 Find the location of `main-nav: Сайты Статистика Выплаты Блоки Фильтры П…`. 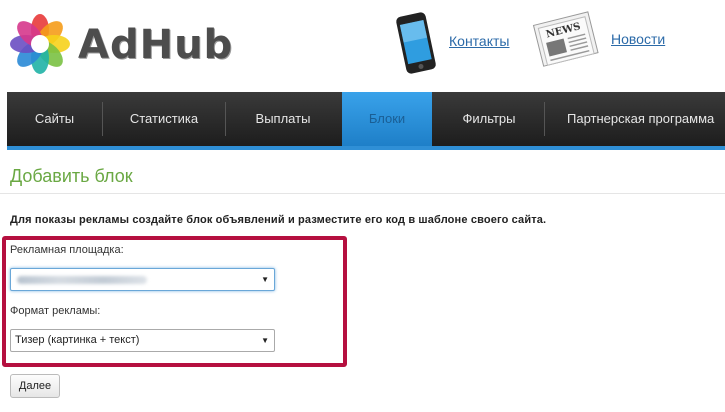

main-nav: Сайты Статистика Выплаты Блоки Фильтры П… is located at coordinates (366, 119).